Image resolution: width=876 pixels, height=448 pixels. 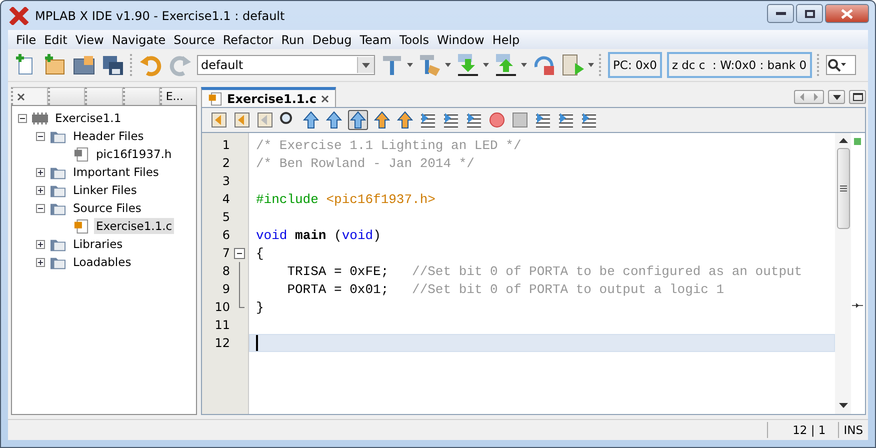 What do you see at coordinates (389, 145) in the screenshot?
I see `code-line: /* Exercise 1.1 Lighting an LED */` at bounding box center [389, 145].